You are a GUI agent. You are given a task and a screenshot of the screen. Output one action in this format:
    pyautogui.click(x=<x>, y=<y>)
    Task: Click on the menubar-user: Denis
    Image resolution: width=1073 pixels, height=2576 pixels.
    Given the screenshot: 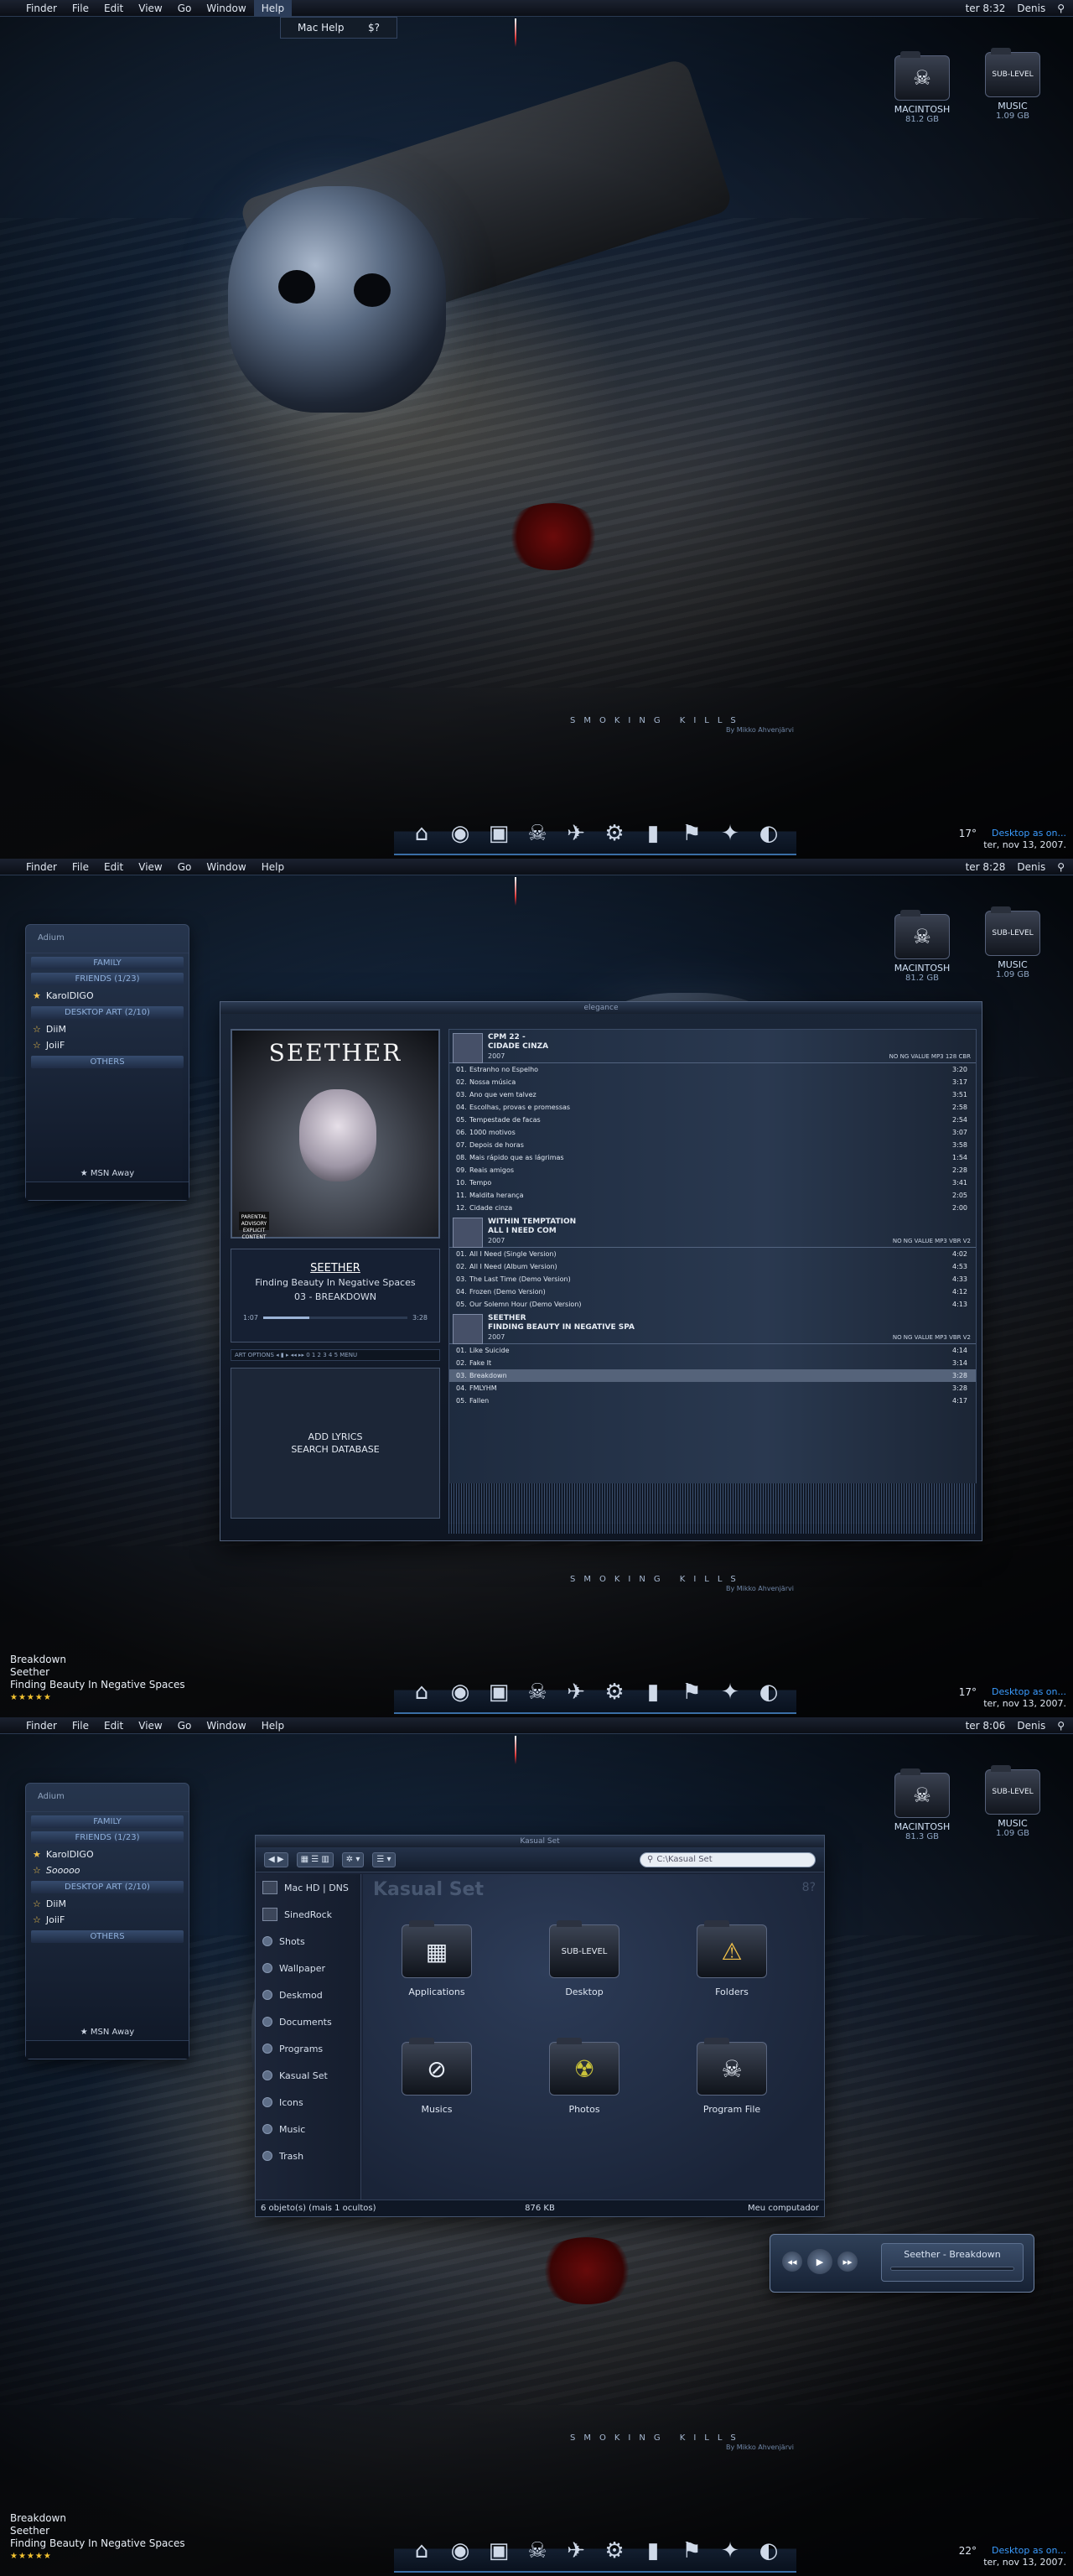 What is the action you would take?
    pyautogui.click(x=1031, y=8)
    